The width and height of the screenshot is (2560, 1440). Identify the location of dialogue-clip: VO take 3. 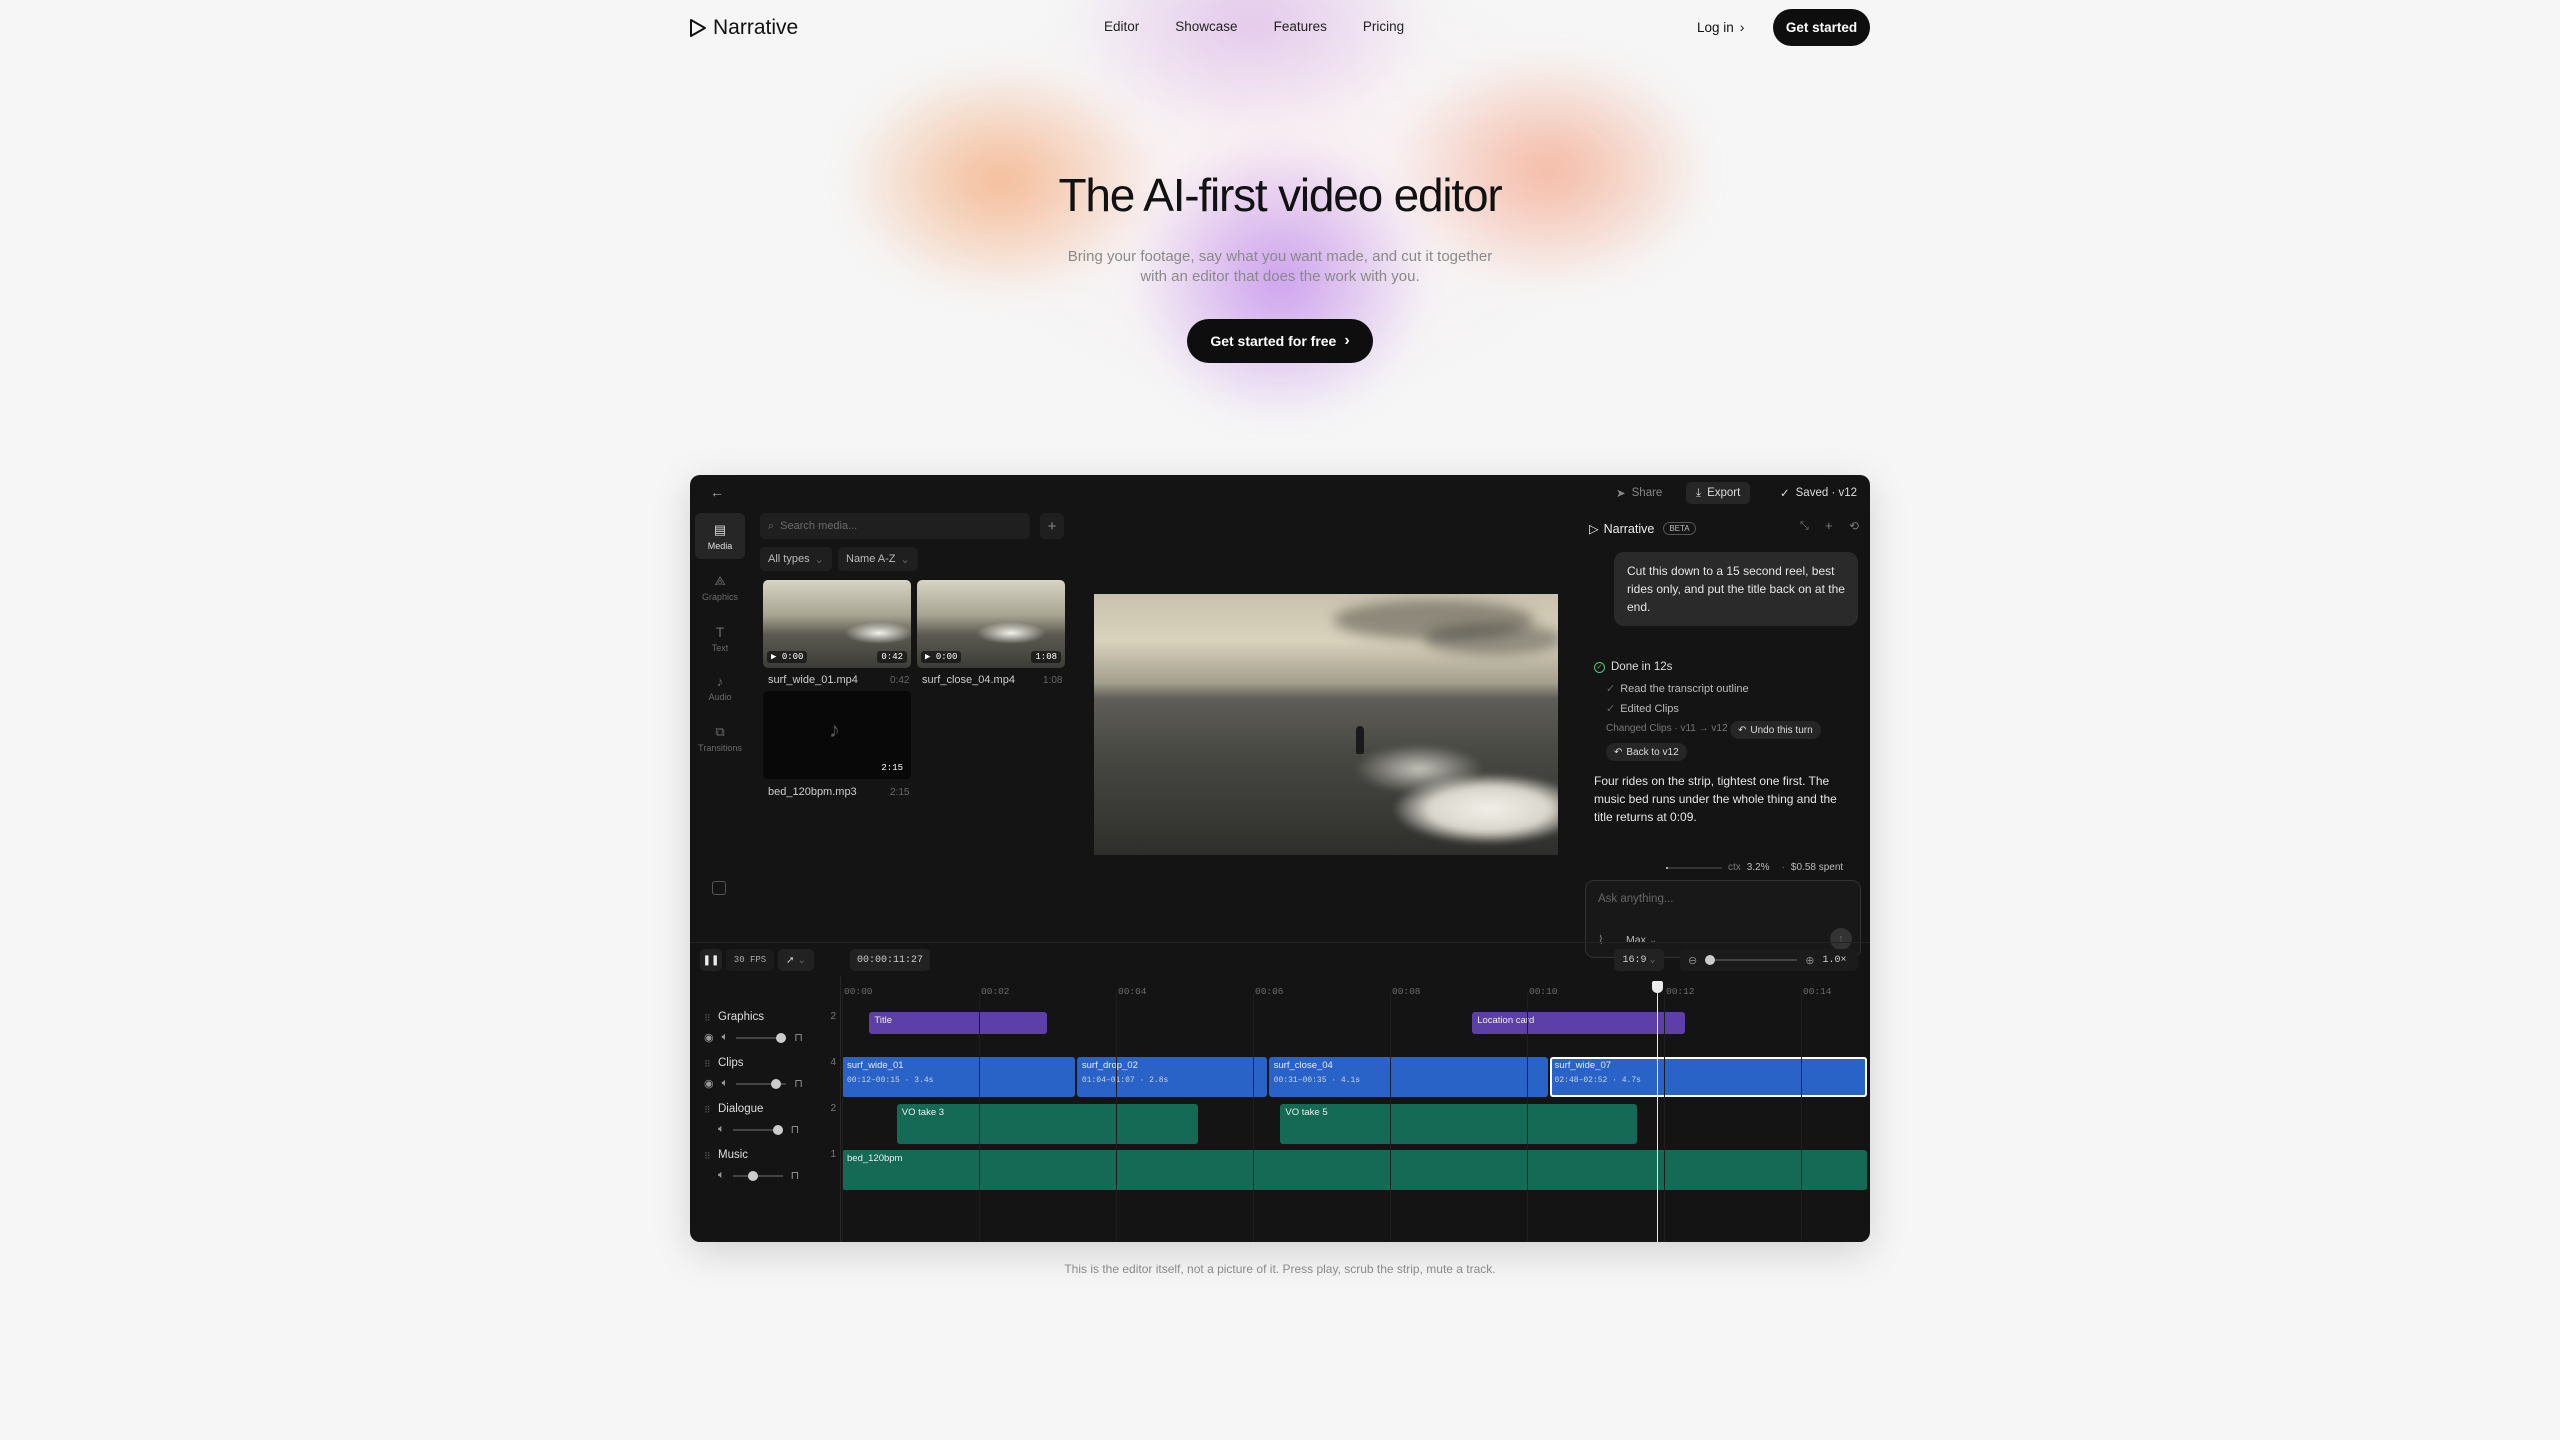
(1047, 1124).